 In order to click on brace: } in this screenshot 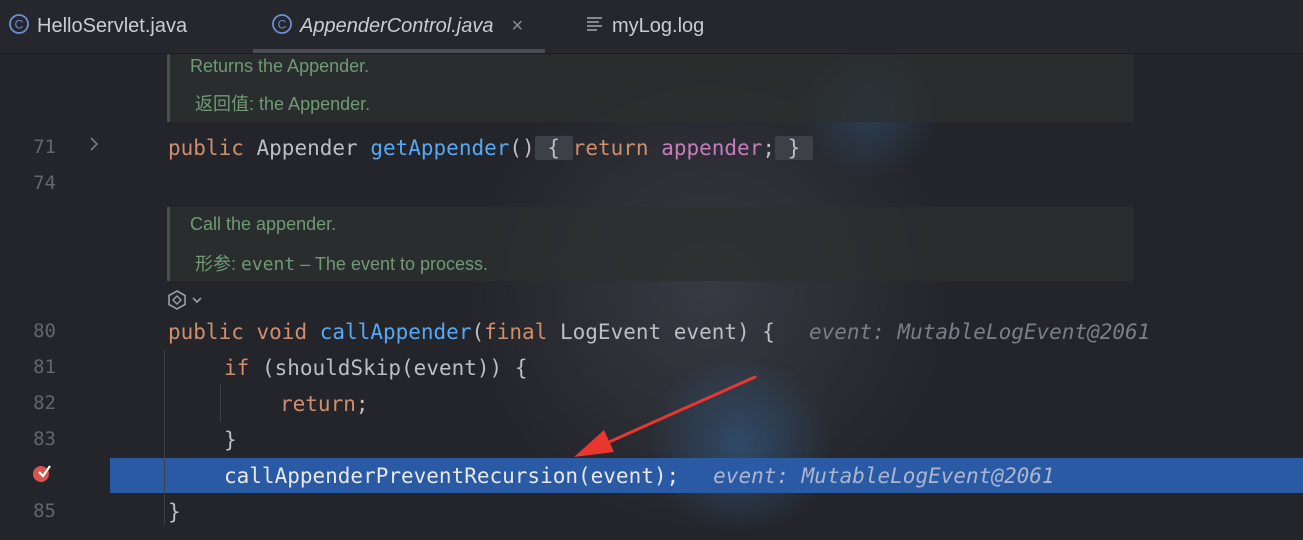, I will do `click(794, 148)`.